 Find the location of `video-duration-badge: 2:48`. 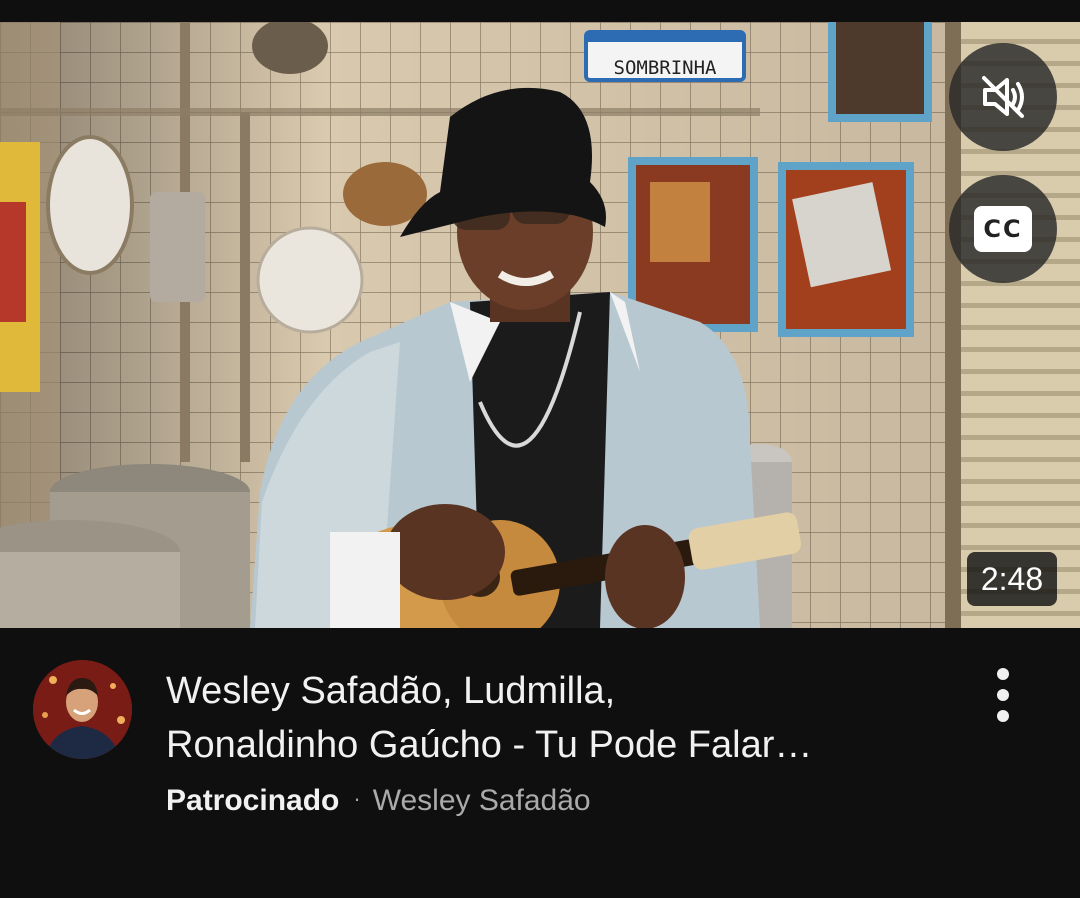

video-duration-badge: 2:48 is located at coordinates (1012, 579).